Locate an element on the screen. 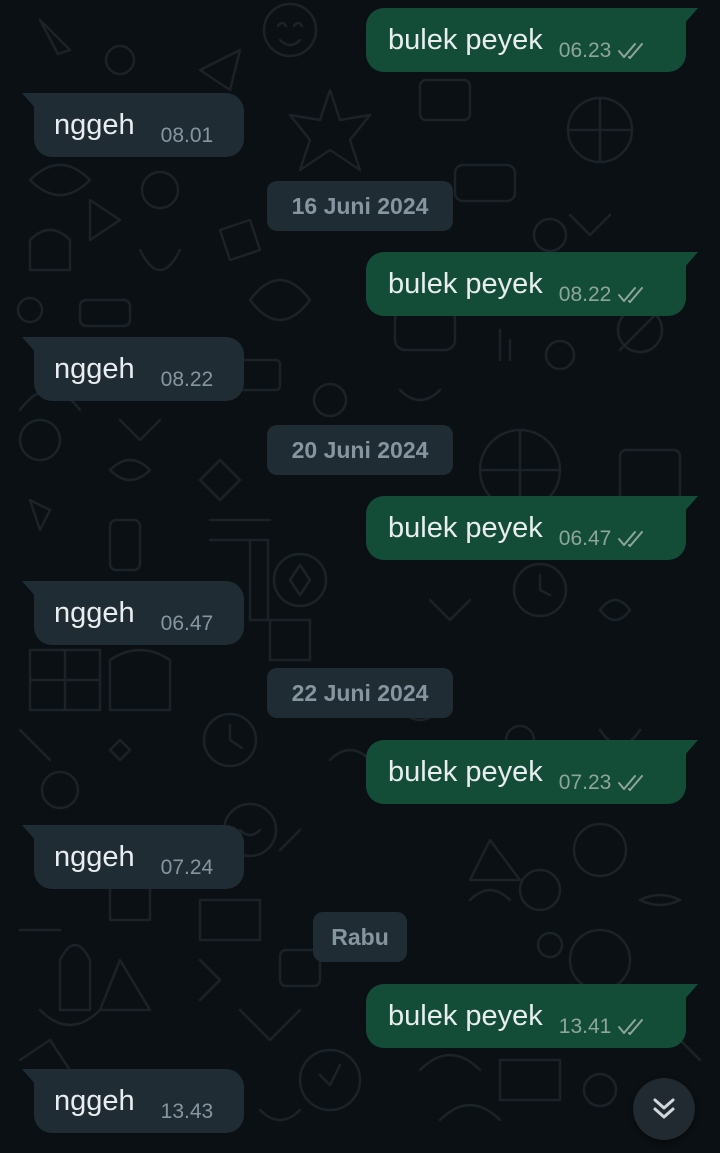 This screenshot has height=1153, width=720. message-time: 13.41 is located at coordinates (585, 1026).